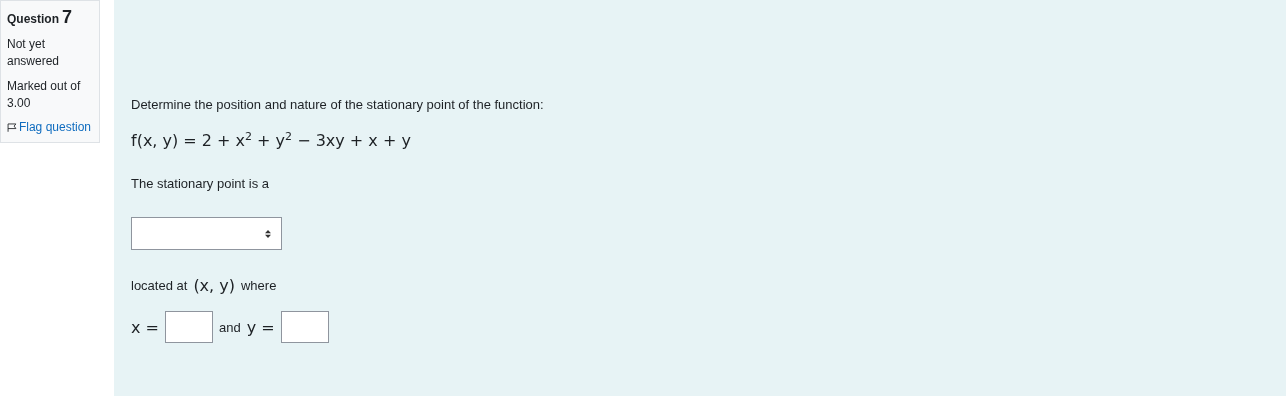 Image resolution: width=1286 pixels, height=410 pixels. What do you see at coordinates (260, 327) in the screenshot?
I see `variable-label: y =` at bounding box center [260, 327].